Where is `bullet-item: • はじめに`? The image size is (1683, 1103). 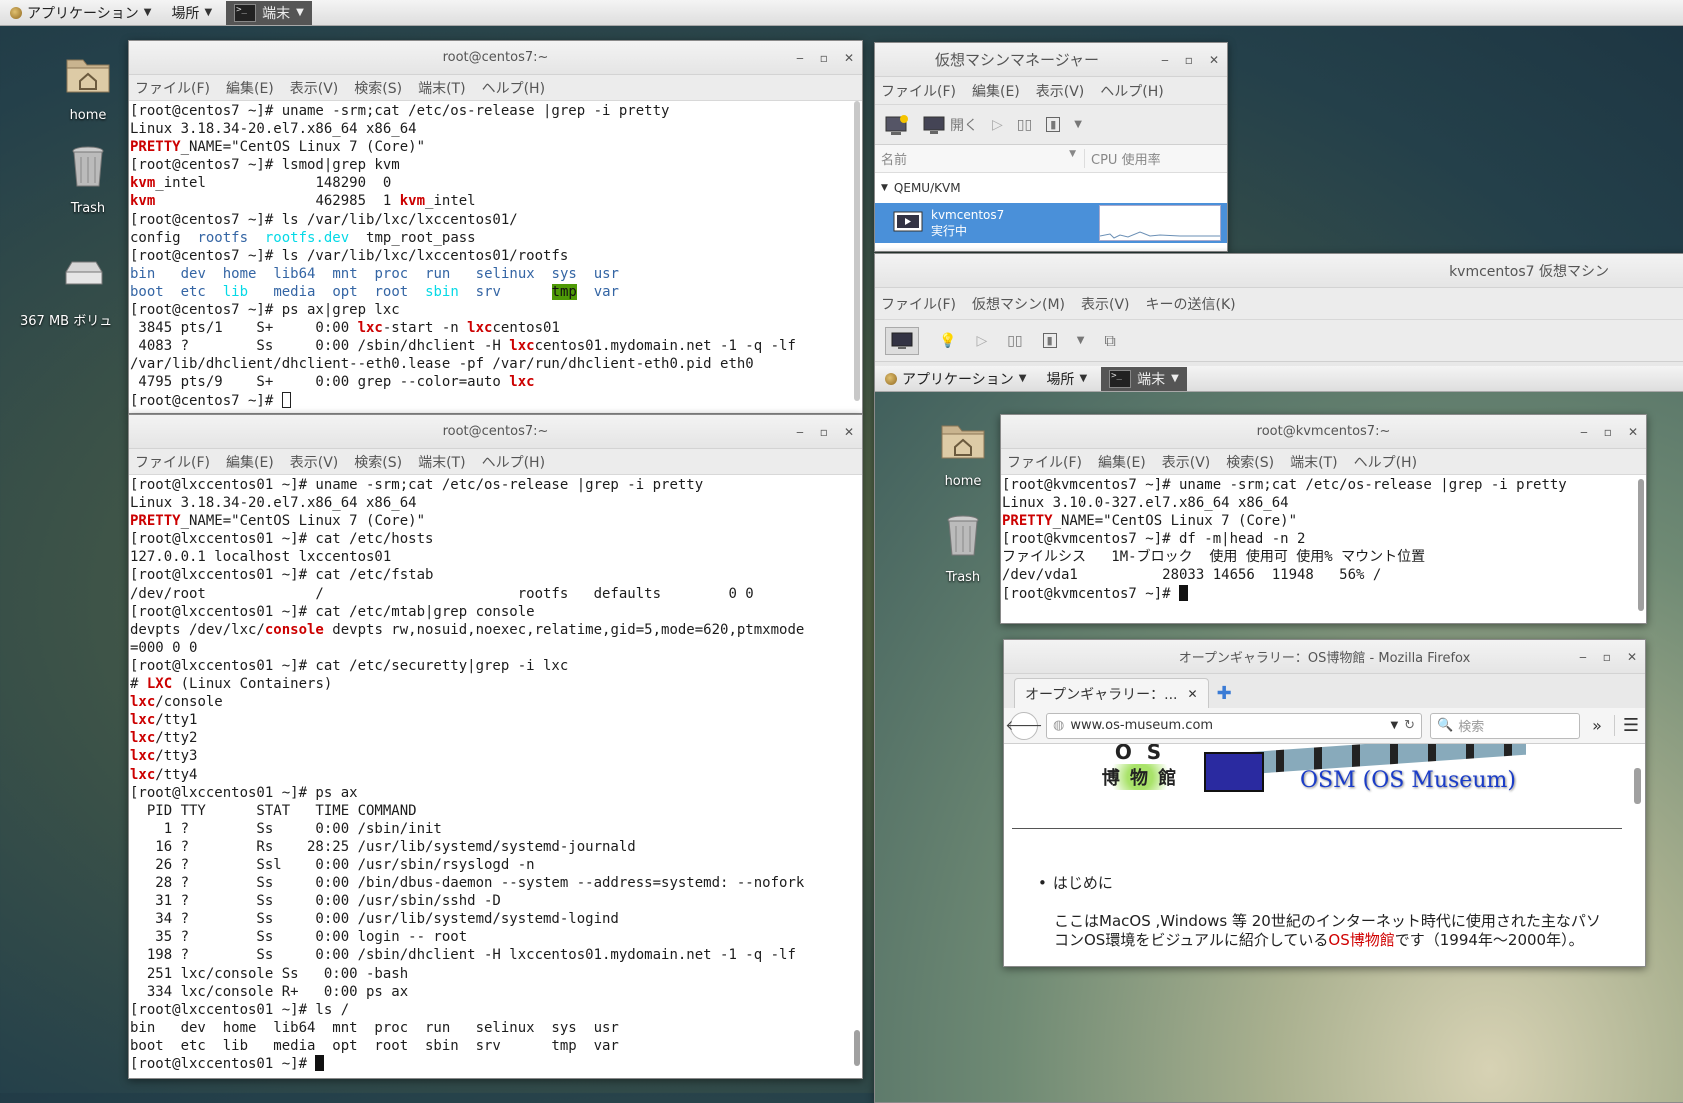 bullet-item: • はじめに is located at coordinates (1075, 882).